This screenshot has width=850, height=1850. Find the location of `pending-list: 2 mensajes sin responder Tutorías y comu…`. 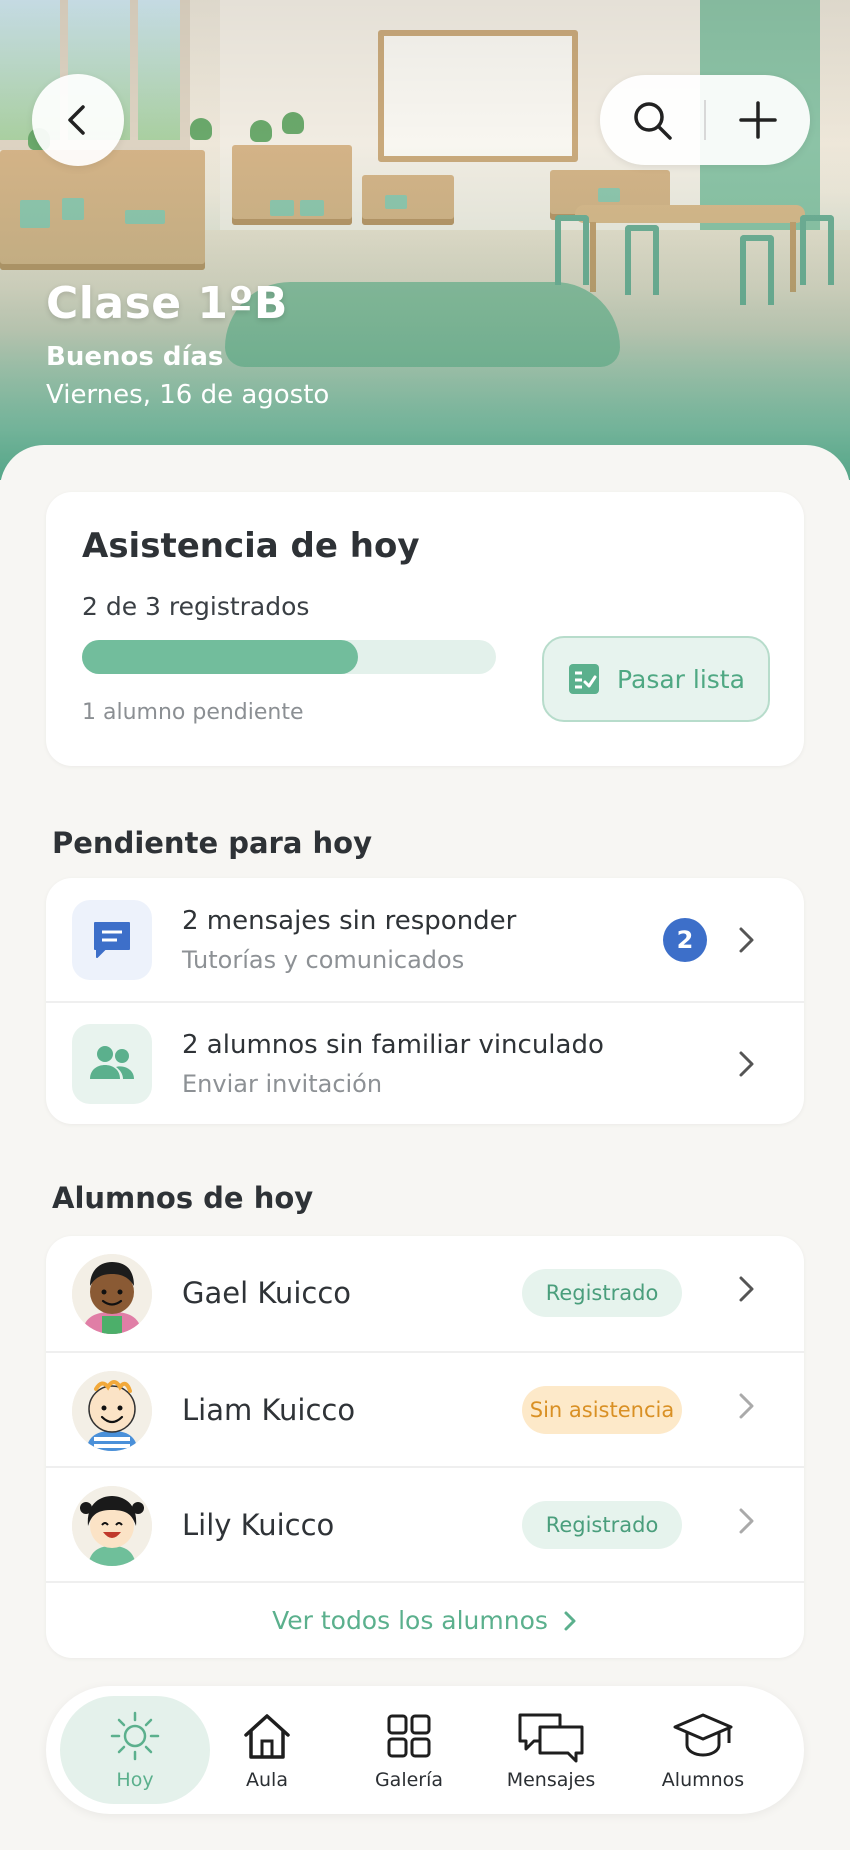

pending-list: 2 mensajes sin responder Tutorías y comu… is located at coordinates (425, 1001).